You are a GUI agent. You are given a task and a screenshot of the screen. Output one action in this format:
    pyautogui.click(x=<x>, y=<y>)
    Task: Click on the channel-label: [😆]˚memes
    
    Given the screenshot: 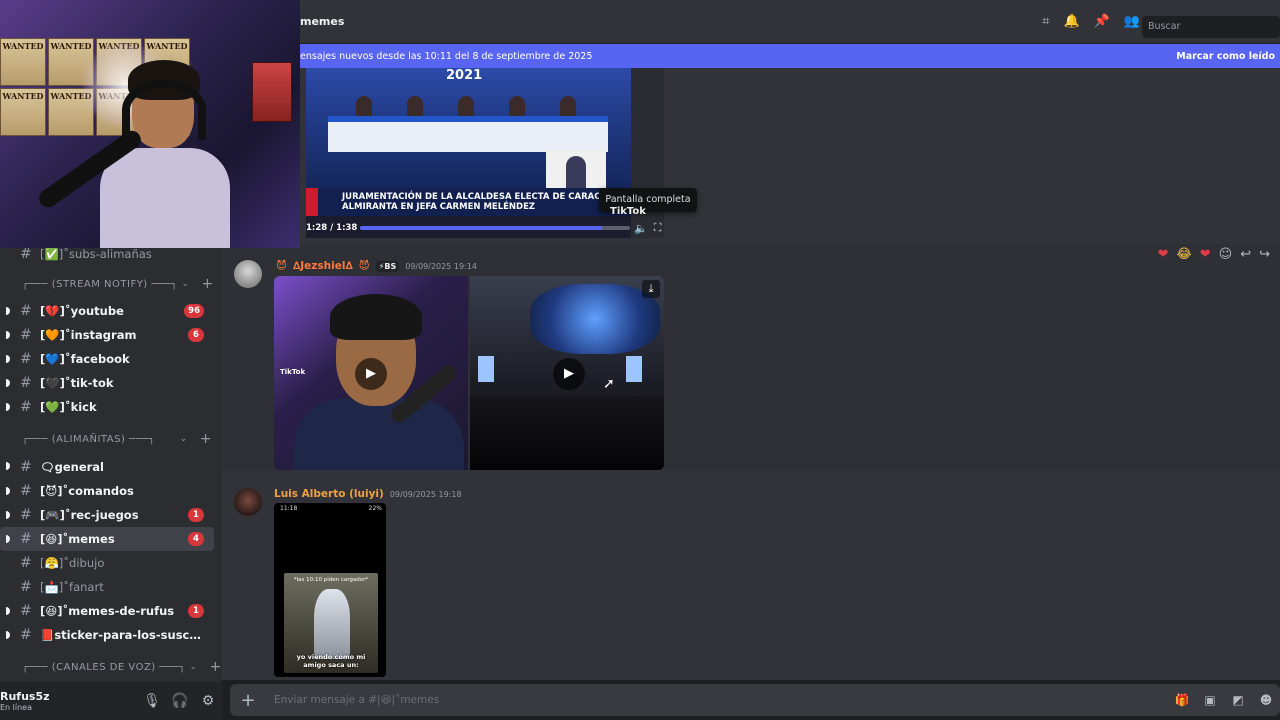 What is the action you would take?
    pyautogui.click(x=77, y=538)
    